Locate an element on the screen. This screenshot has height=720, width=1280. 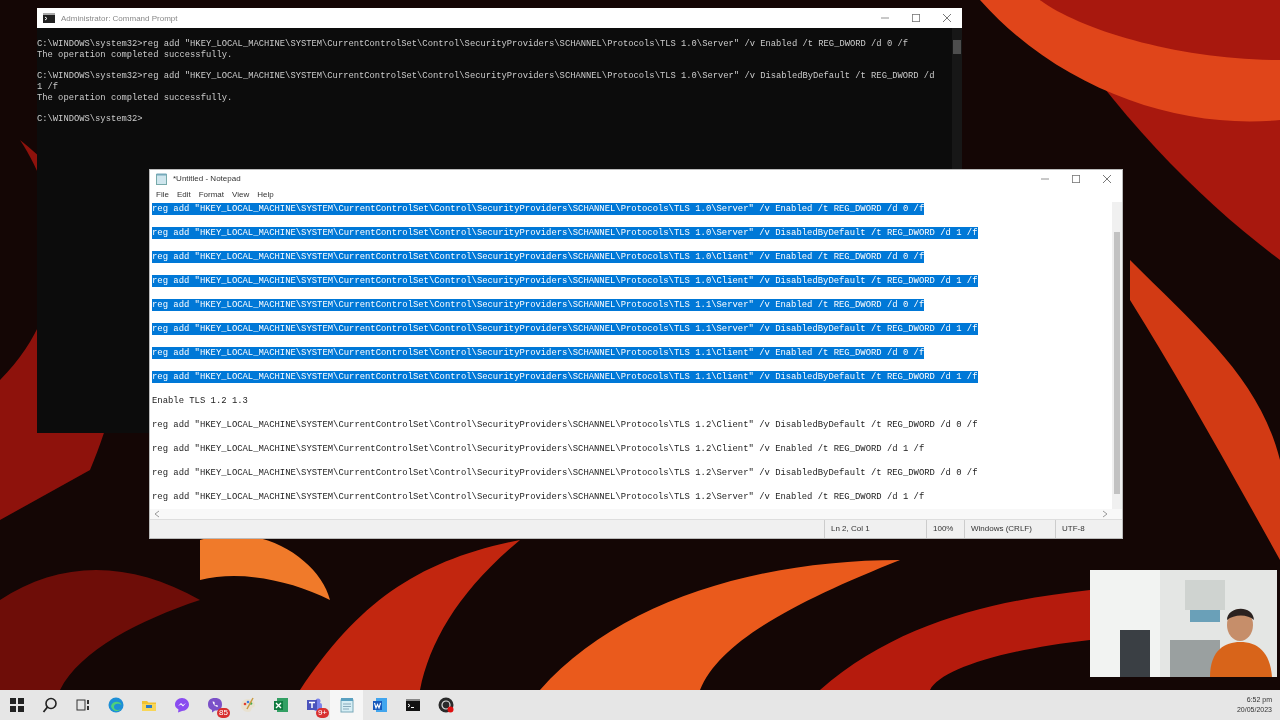
search-icon is located at coordinates (49, 705).